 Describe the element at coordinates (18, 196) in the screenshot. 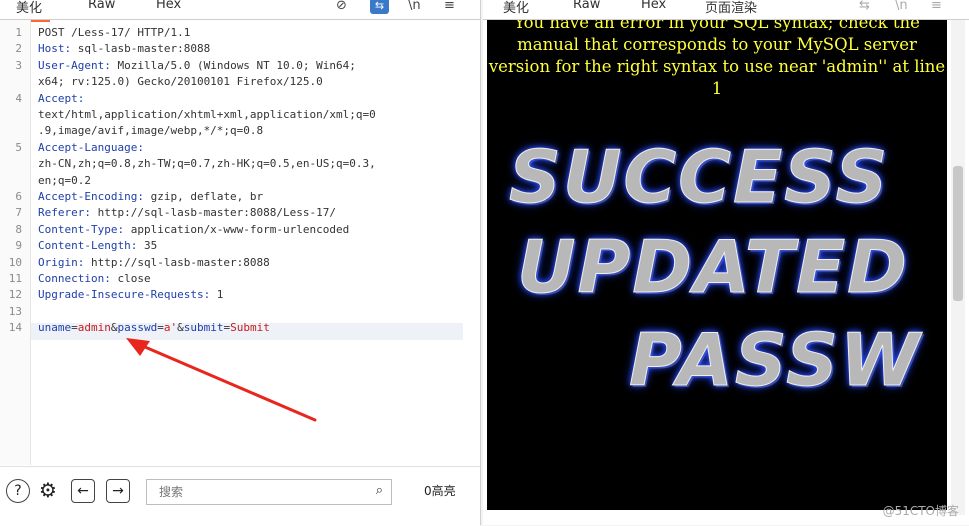

I see `line-number: 6` at that location.